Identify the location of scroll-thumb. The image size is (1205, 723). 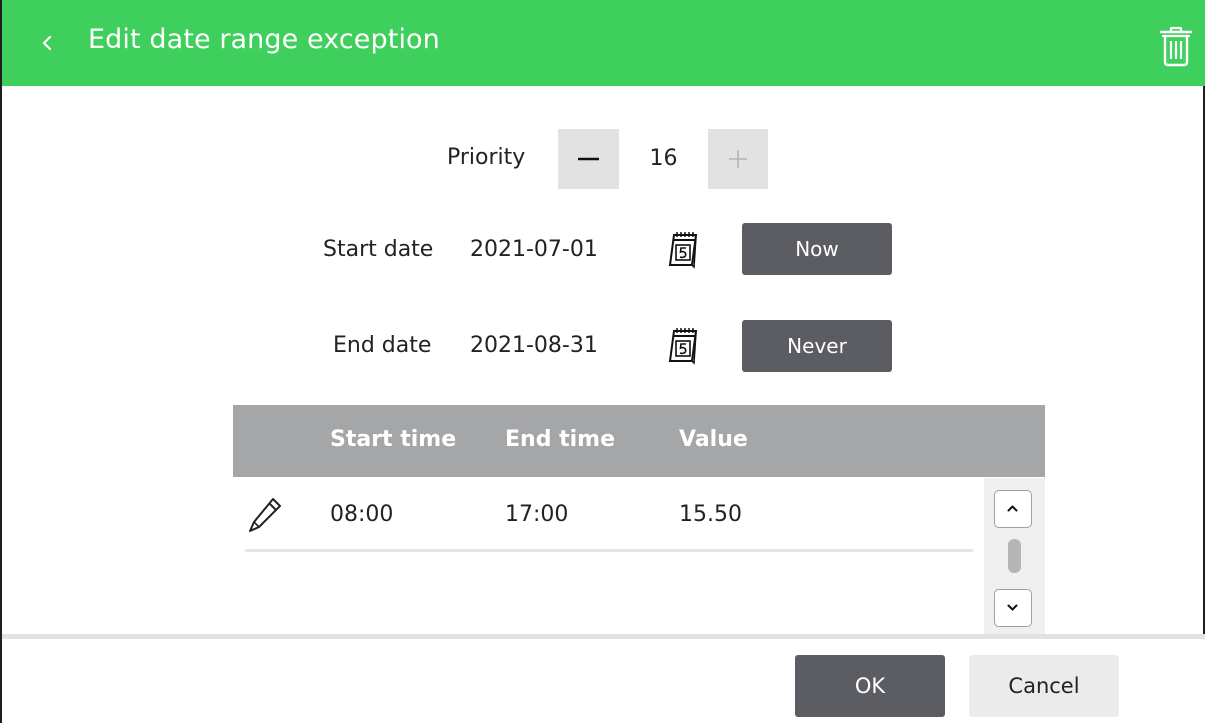
(1014, 556).